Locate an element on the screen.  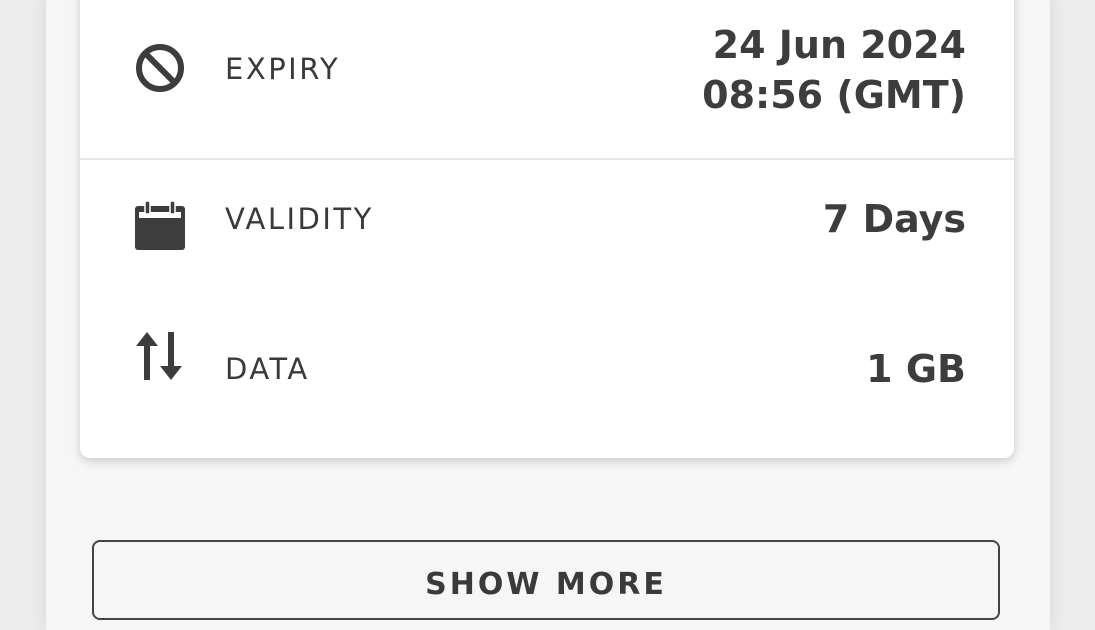
swap-vertical-icon is located at coordinates (160, 356).